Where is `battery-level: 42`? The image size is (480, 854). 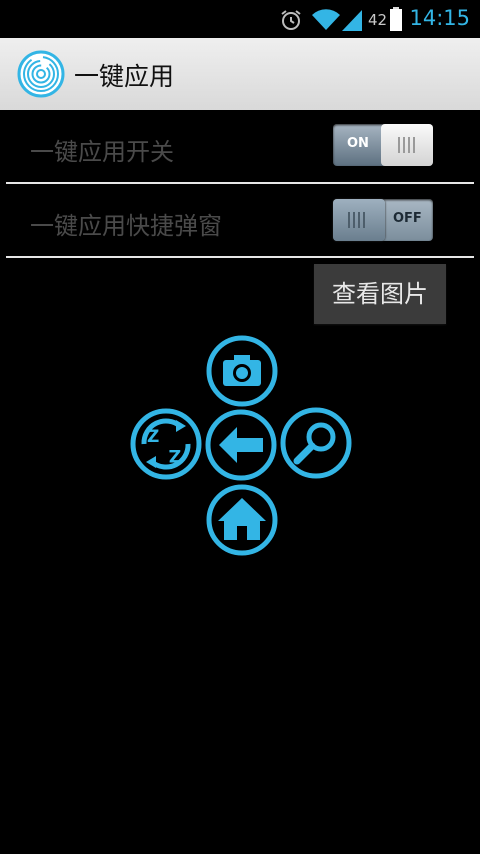 battery-level: 42 is located at coordinates (378, 20).